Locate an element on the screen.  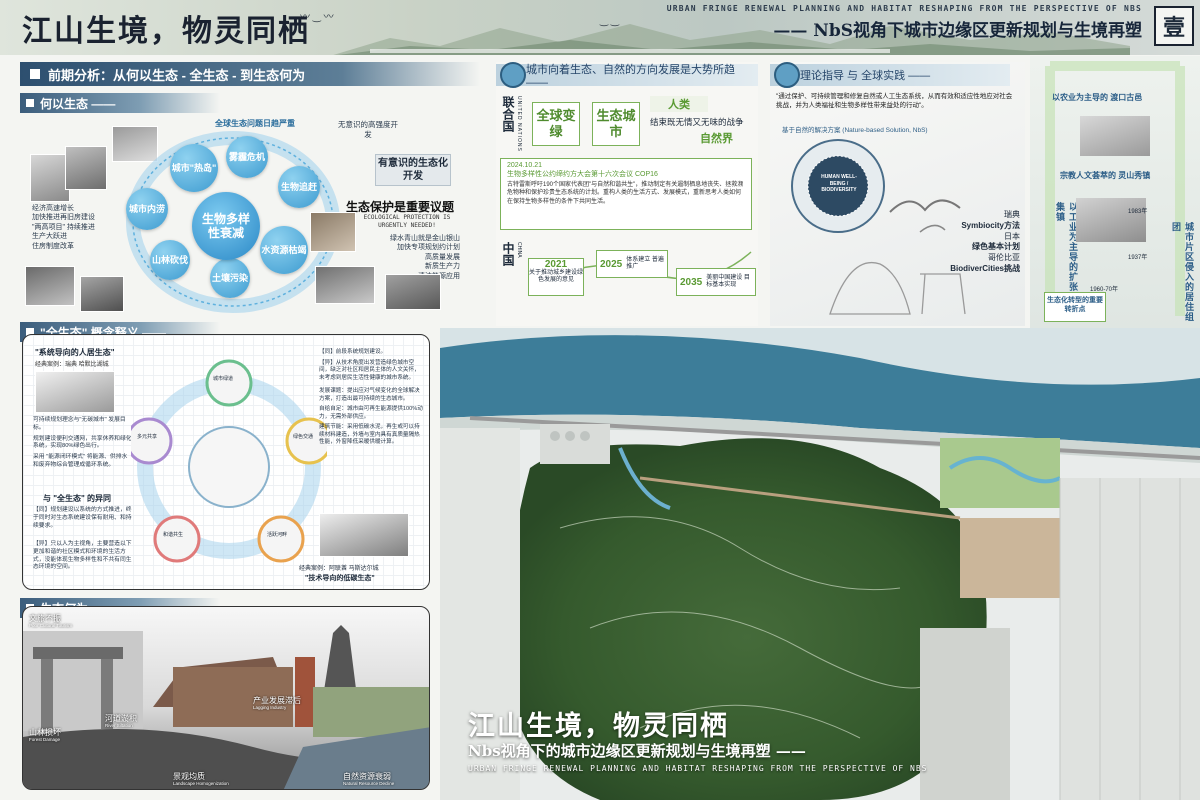
timeline-text: 体系建立 普遍推广 is located at coordinates (645, 263).